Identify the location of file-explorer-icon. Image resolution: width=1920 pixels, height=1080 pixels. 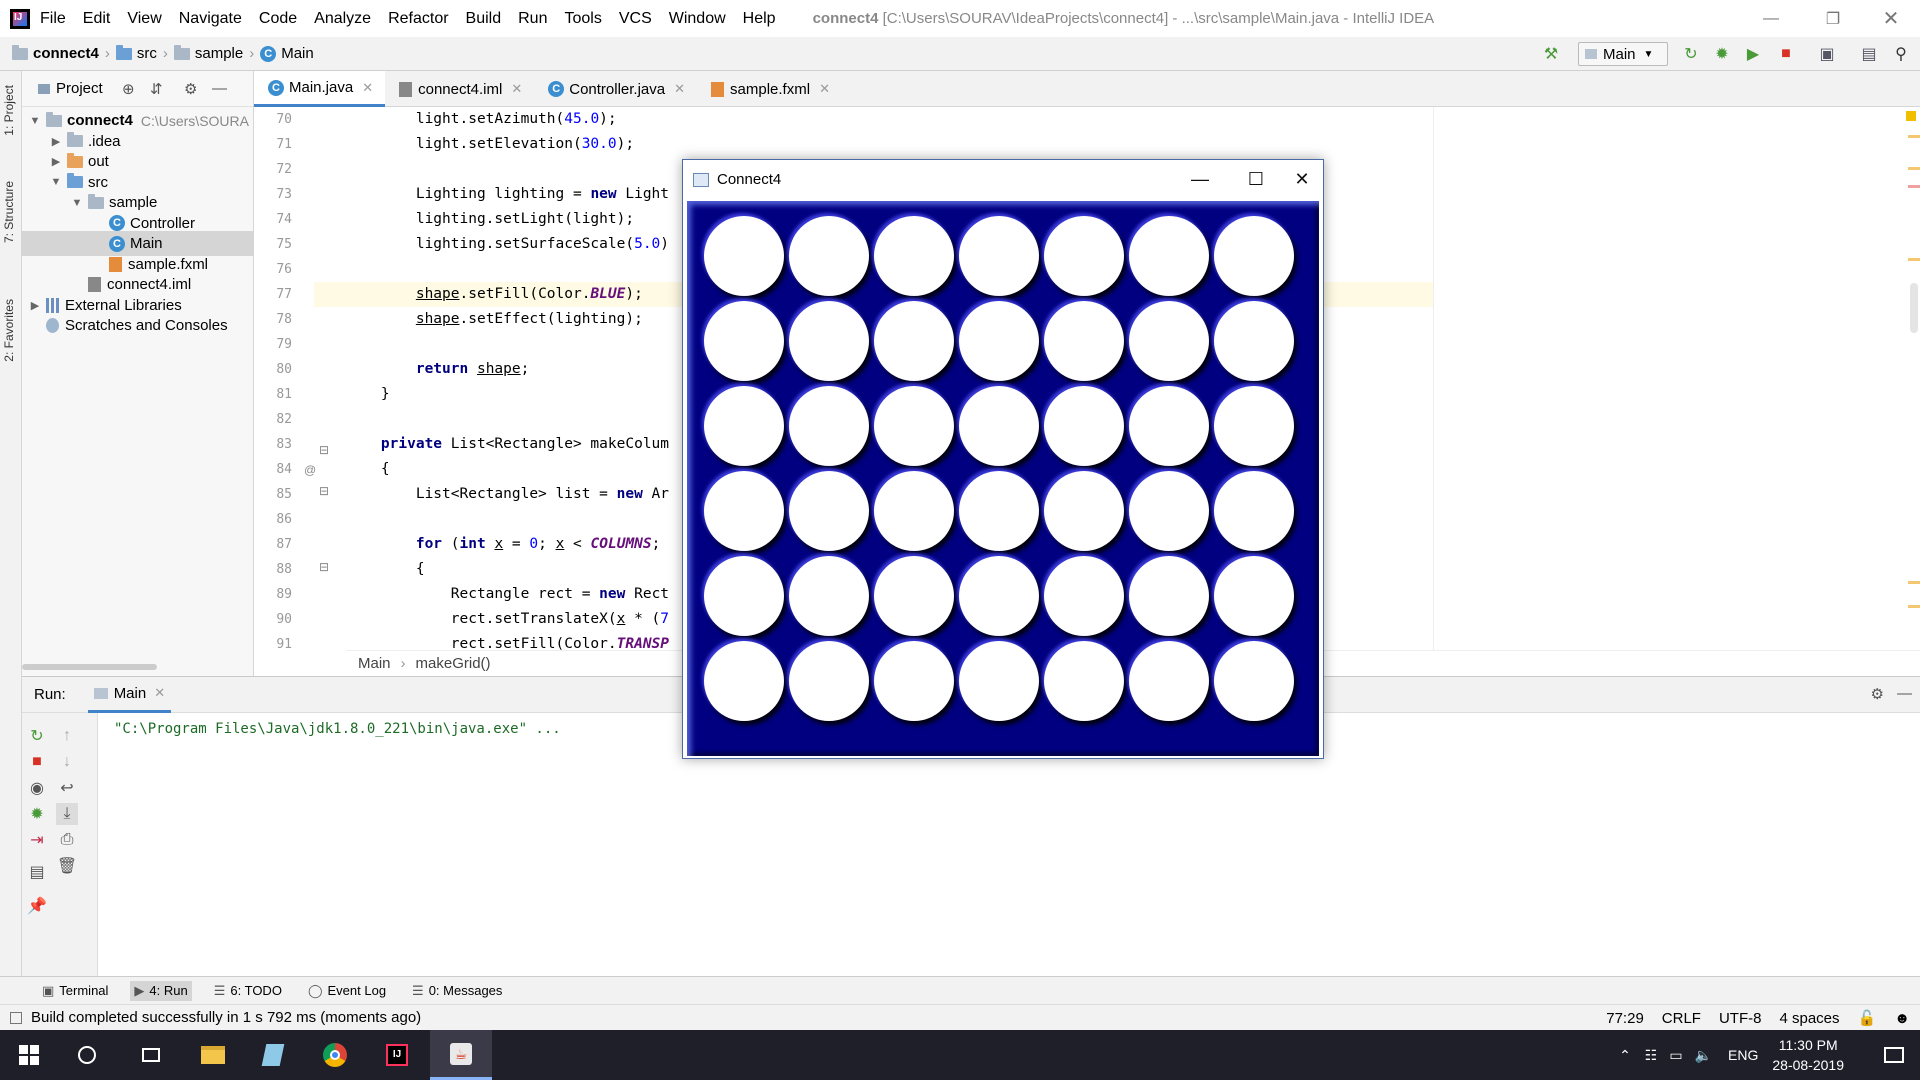
(213, 1055).